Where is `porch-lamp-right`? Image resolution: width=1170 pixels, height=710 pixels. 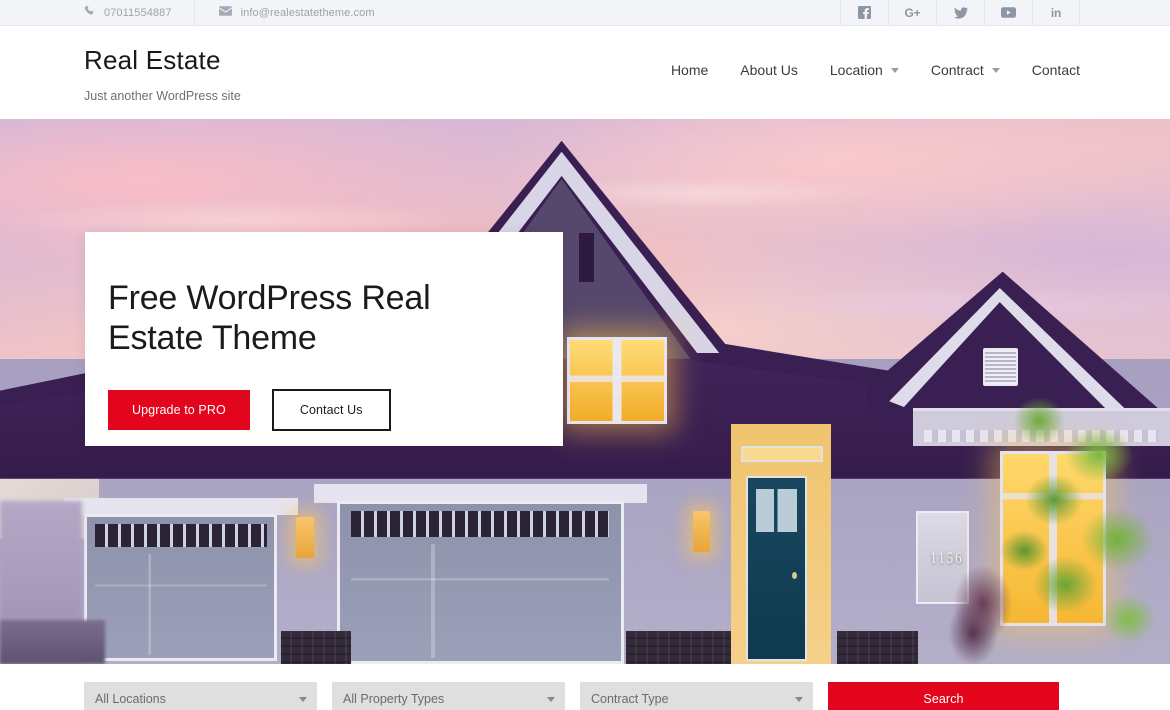 porch-lamp-right is located at coordinates (701, 532).